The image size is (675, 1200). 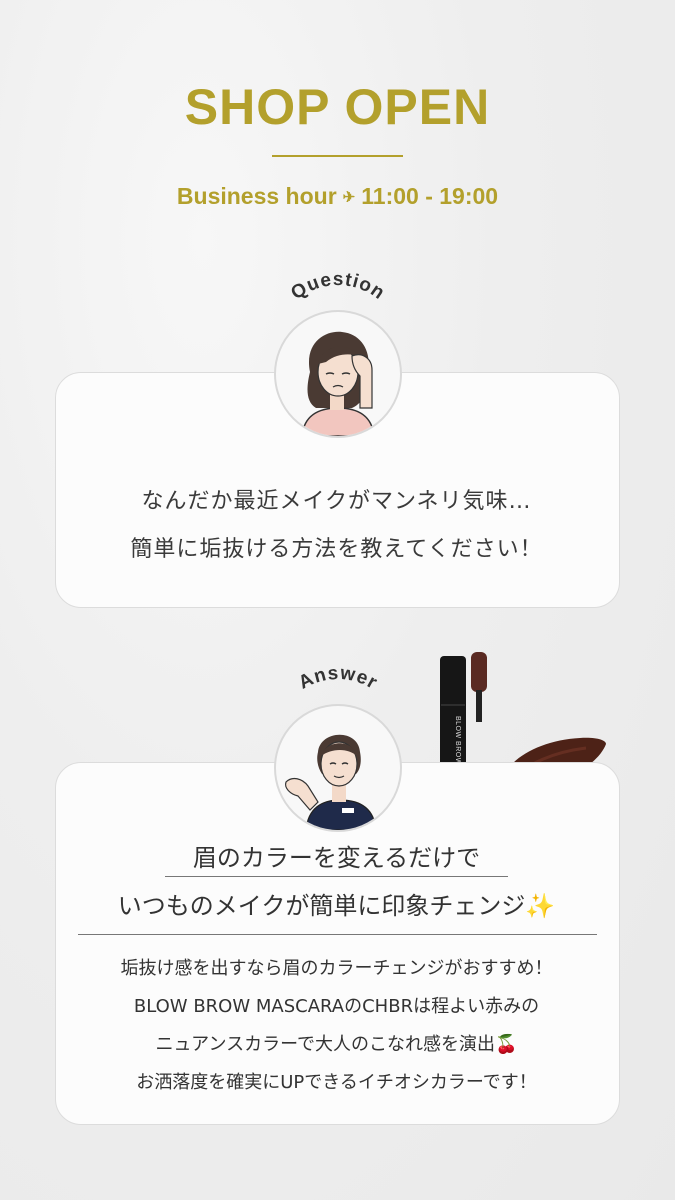 I want to click on title-divider, so click(x=337, y=156).